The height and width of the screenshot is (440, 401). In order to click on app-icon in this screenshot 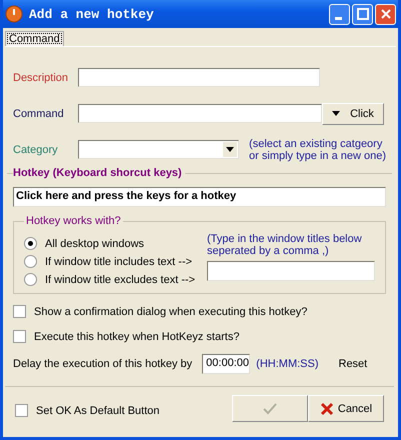, I will do `click(14, 14)`.